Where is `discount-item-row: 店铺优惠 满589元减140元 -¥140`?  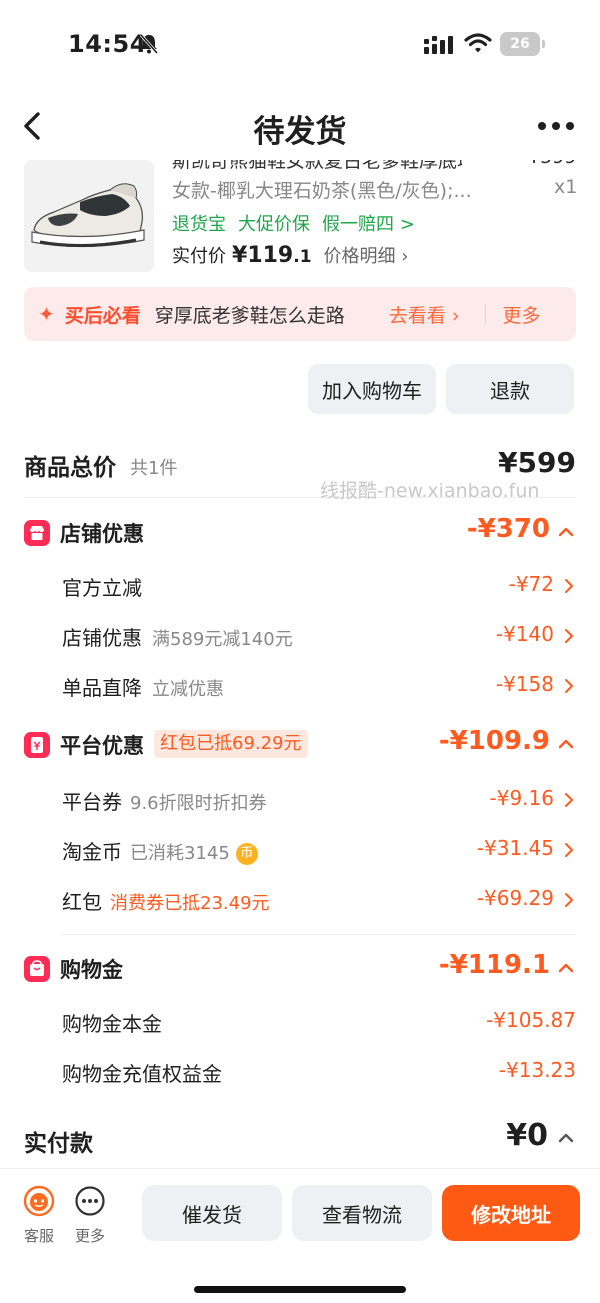 discount-item-row: 店铺优惠 满589元减140元 -¥140 is located at coordinates (319, 637).